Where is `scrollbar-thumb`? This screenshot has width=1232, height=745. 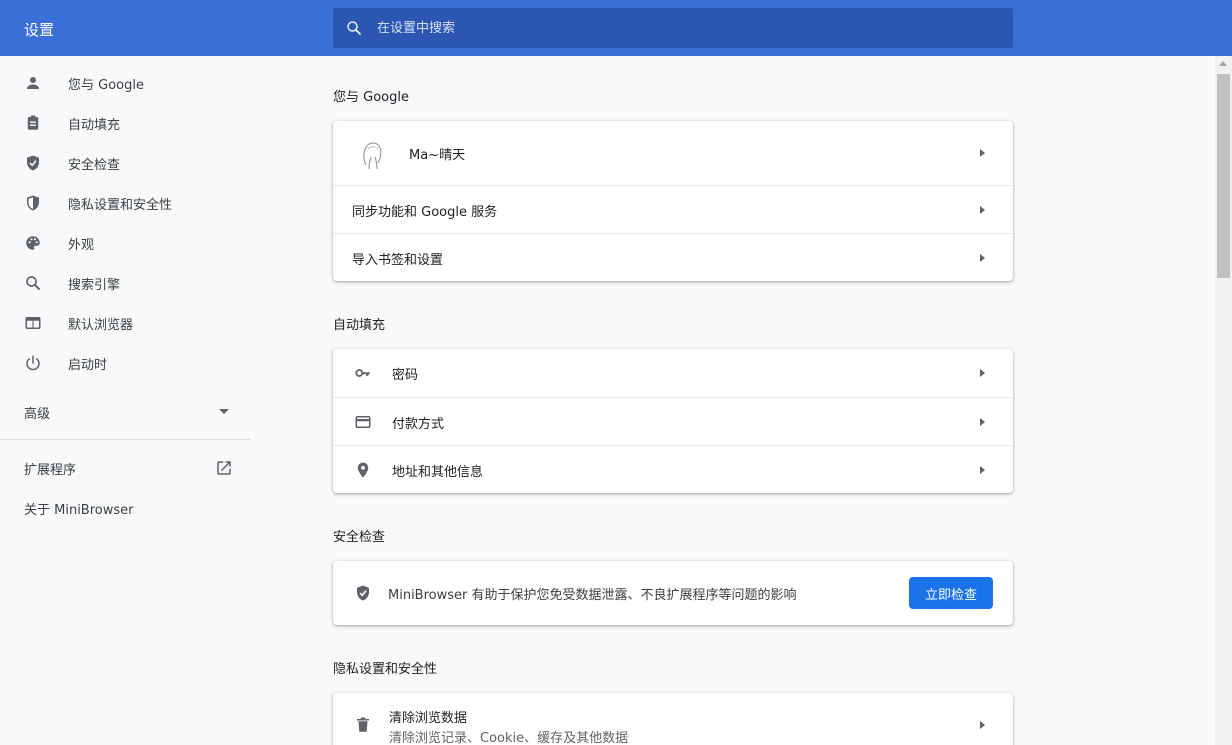 scrollbar-thumb is located at coordinates (1223, 176).